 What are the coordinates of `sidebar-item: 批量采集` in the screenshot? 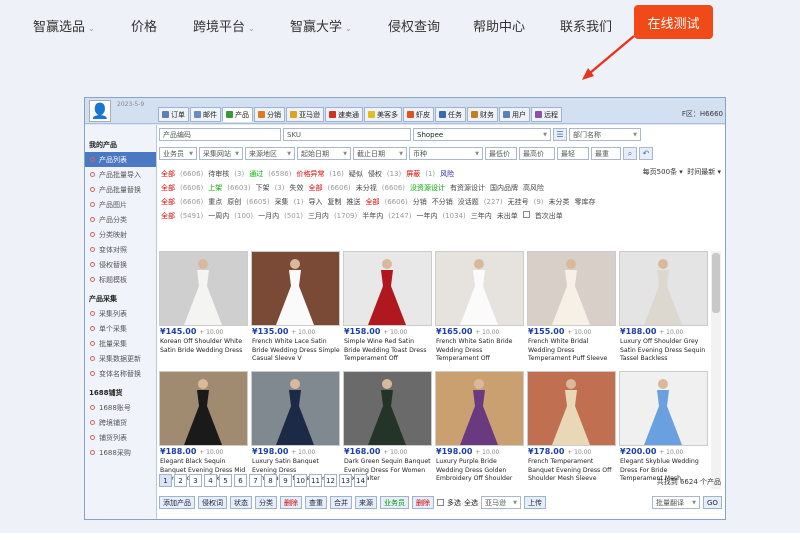 It's located at (120, 343).